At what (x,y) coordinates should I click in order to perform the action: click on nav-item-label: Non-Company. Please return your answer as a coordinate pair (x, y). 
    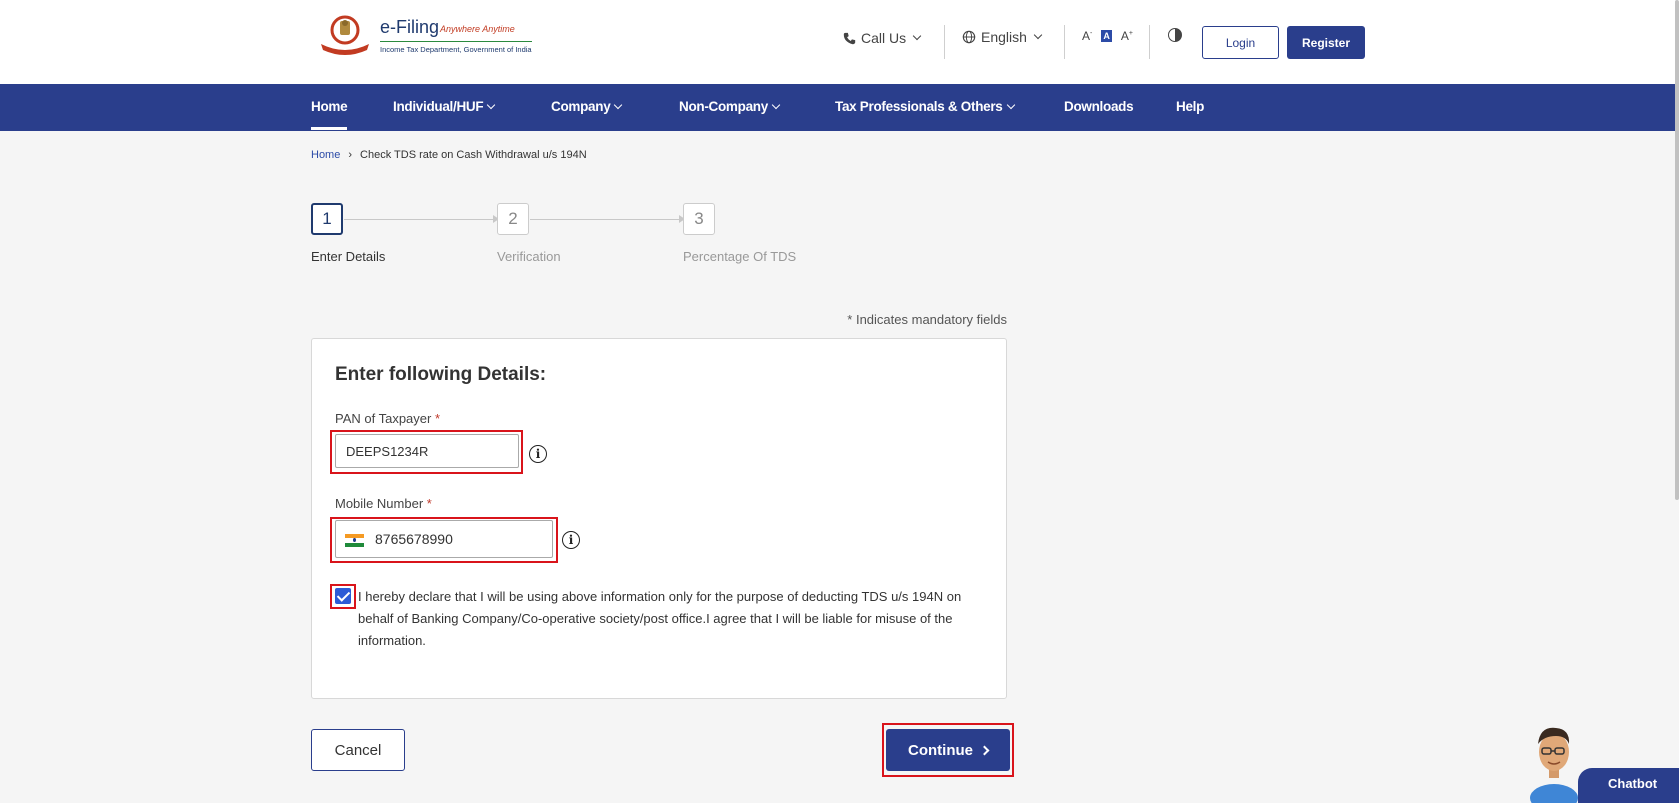
    Looking at the image, I should click on (723, 106).